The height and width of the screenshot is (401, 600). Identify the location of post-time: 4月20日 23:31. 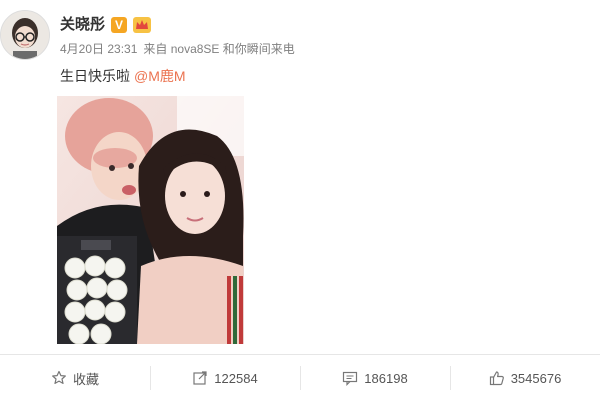
(98, 49).